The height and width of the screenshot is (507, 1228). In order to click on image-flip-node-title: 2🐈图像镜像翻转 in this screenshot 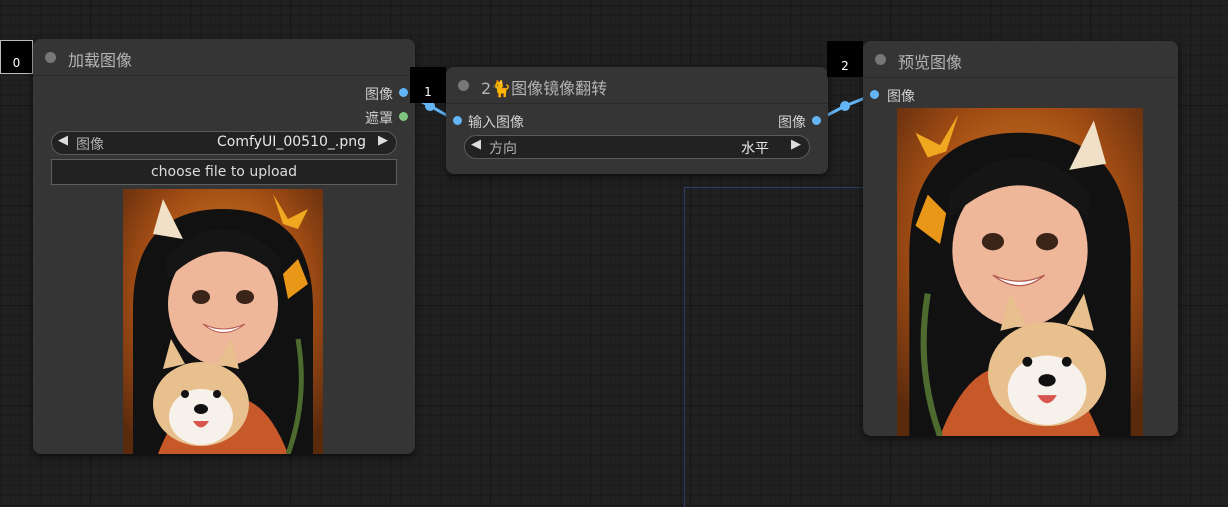, I will do `click(544, 88)`.